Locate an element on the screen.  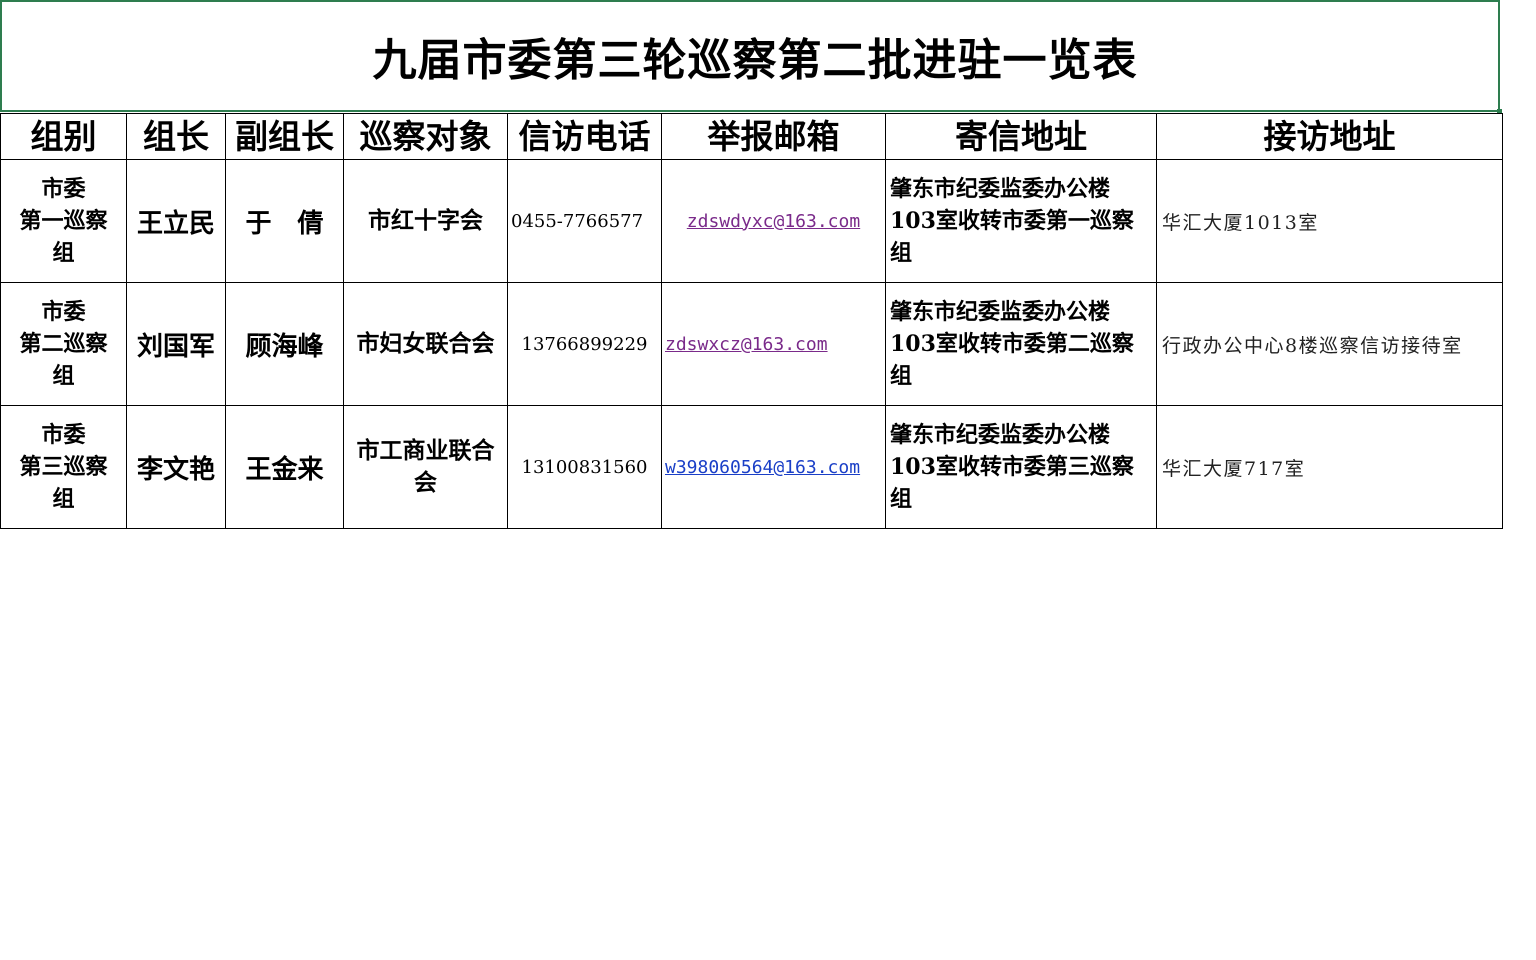
header-leader: 组长 is located at coordinates (176, 136).